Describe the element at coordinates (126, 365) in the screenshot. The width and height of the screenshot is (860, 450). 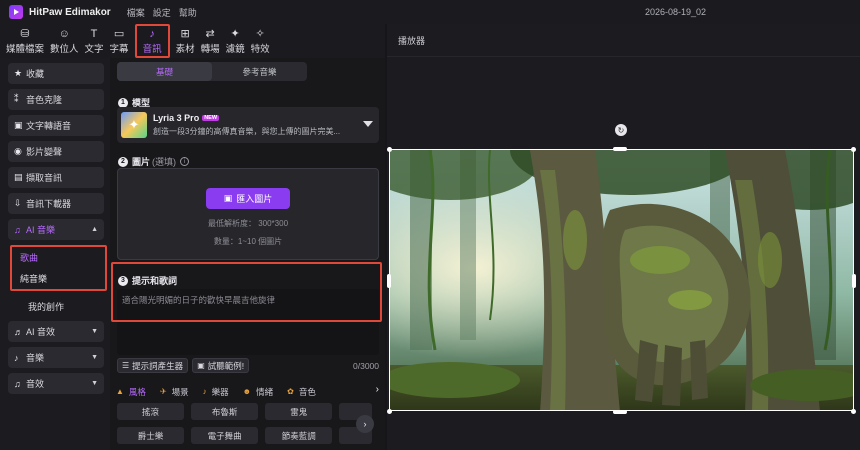
I see `generator-lines-icon: ☰` at that location.